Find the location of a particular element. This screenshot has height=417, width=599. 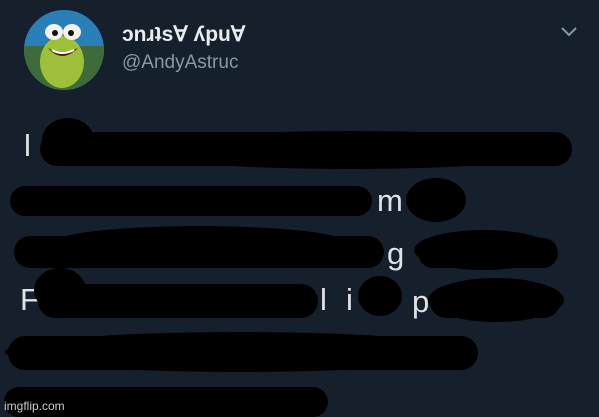

imgflip-watermark: imgflip.com is located at coordinates (34, 406).